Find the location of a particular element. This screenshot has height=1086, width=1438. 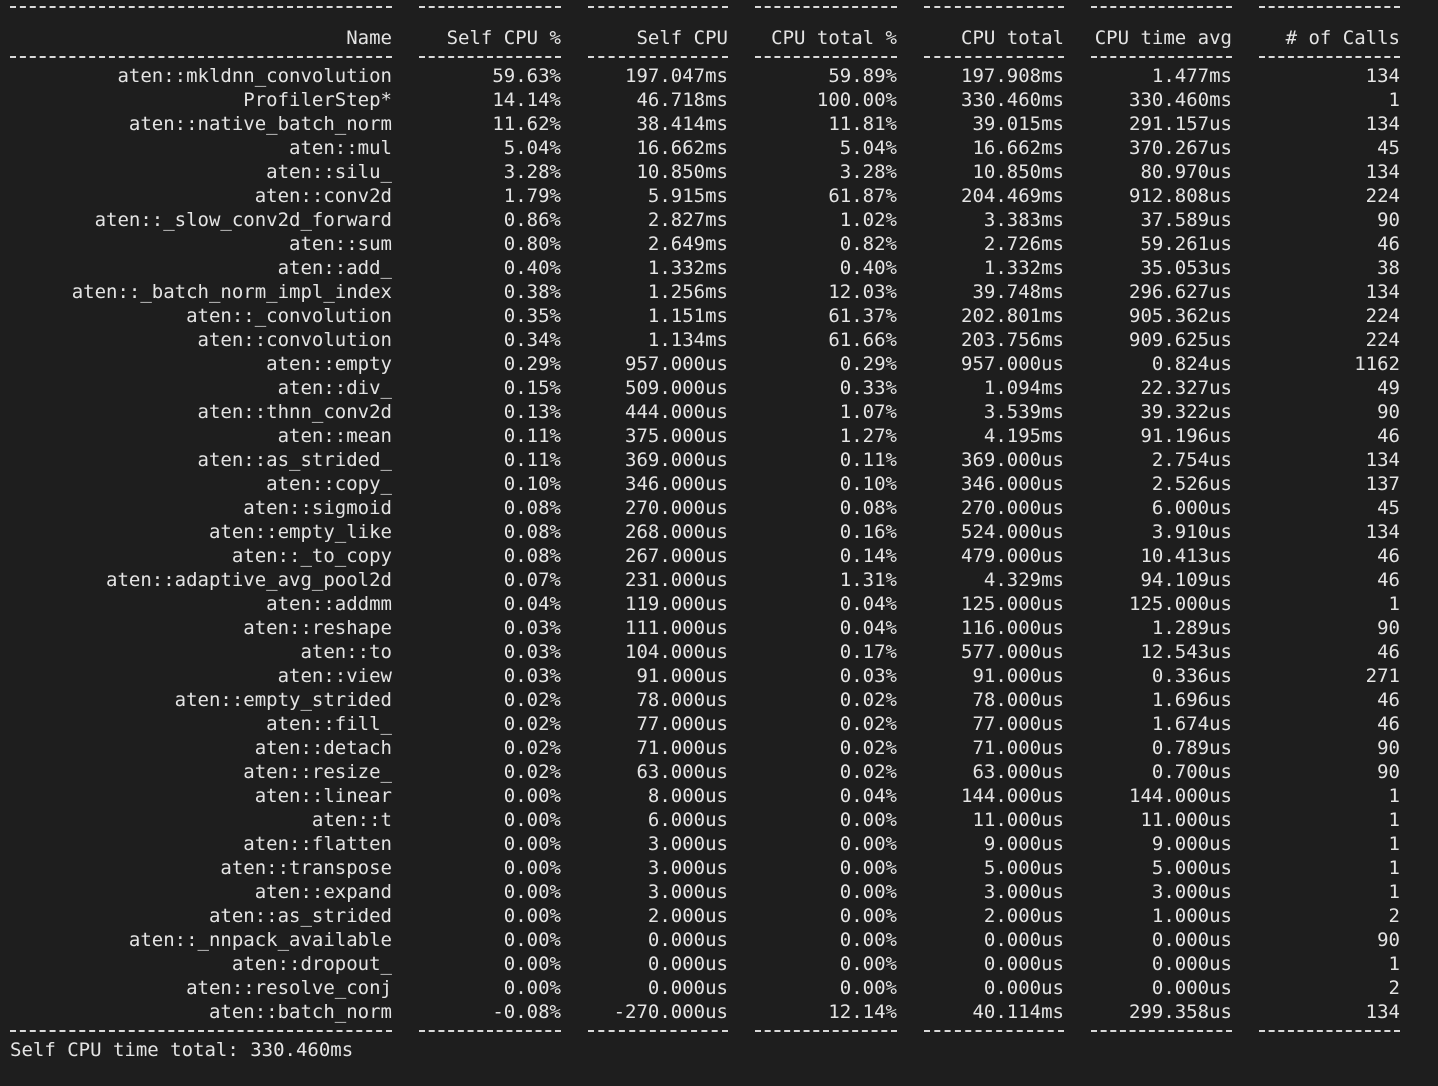

metric-cell: 39.015ms is located at coordinates (1018, 124).